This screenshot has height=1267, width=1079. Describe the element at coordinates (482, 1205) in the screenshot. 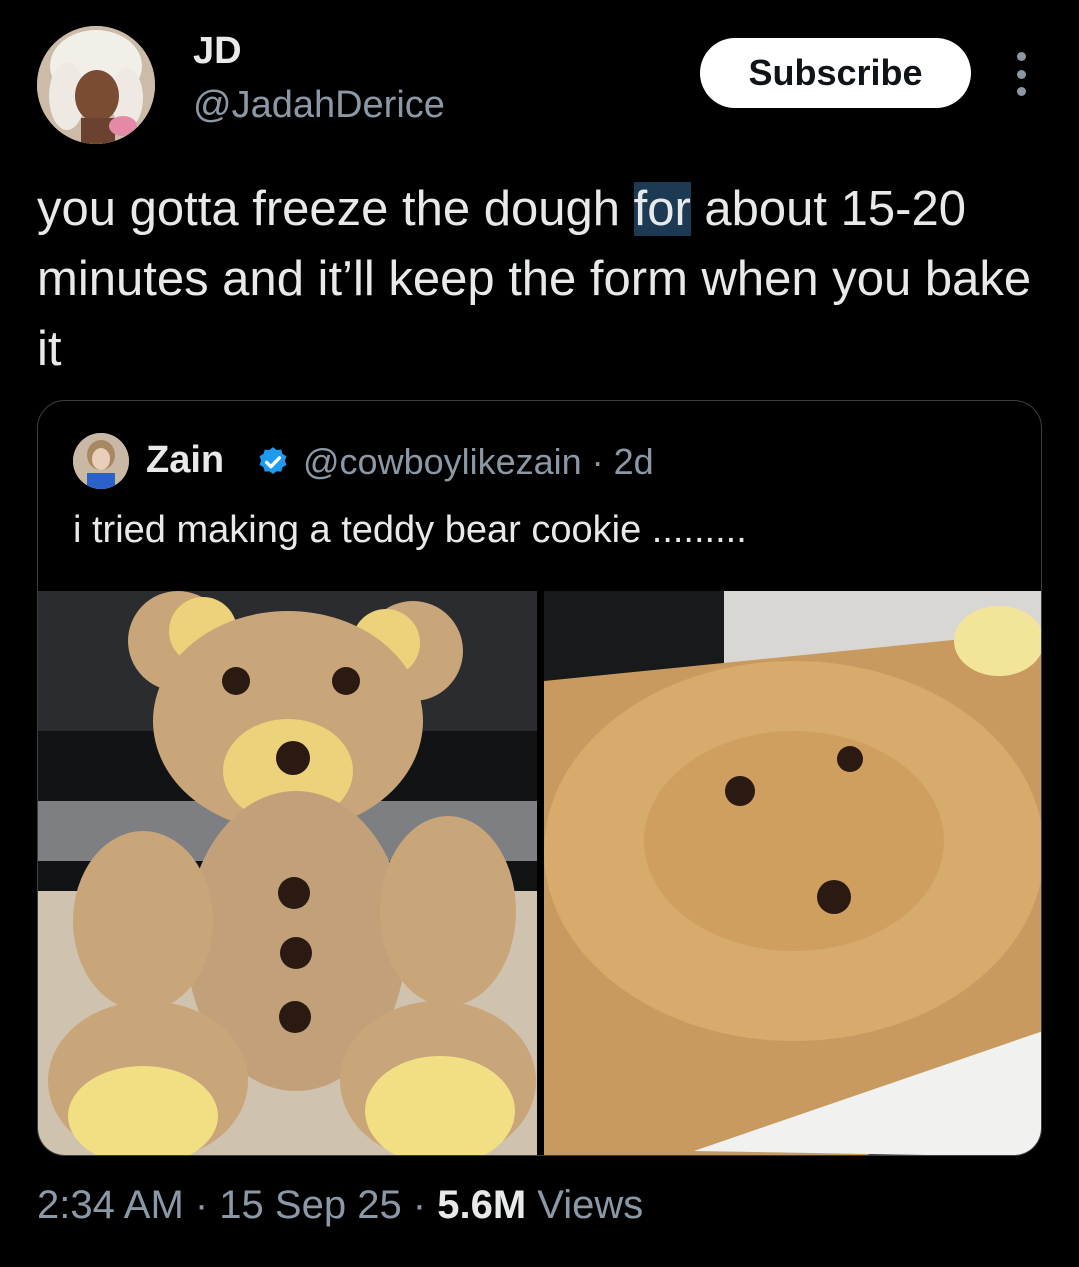

I see `views-count: 5.6M` at that location.